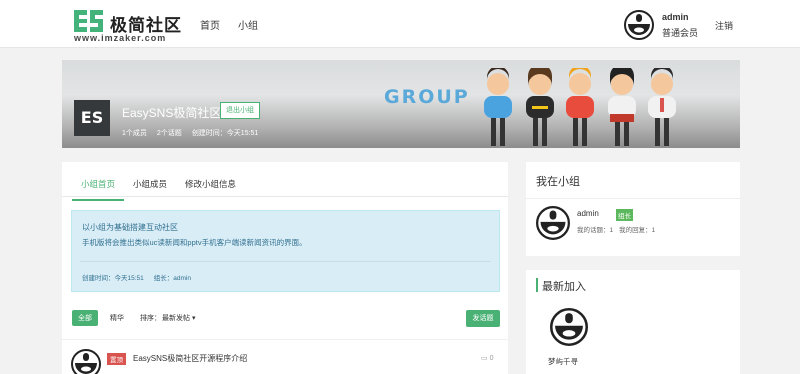 The height and width of the screenshot is (374, 800). I want to click on group-name: EasySNS极简社区, so click(172, 113).